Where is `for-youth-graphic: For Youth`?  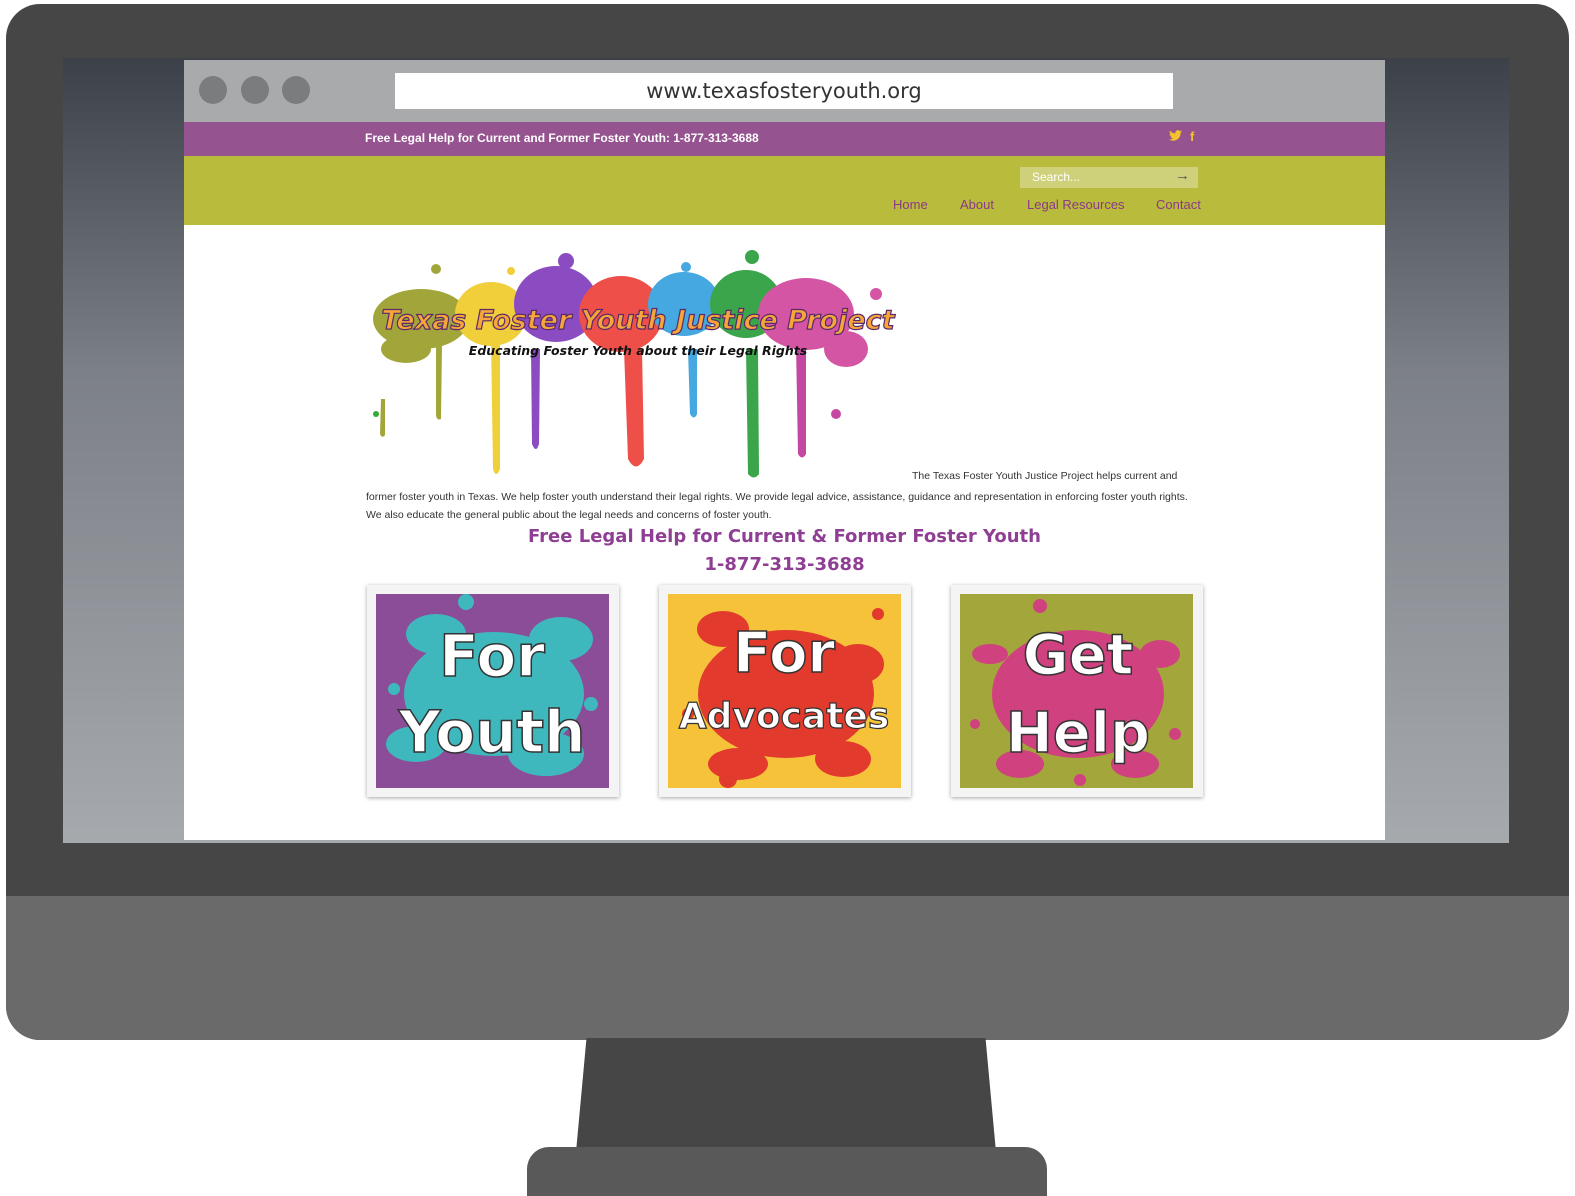
for-youth-graphic: For Youth is located at coordinates (492, 691).